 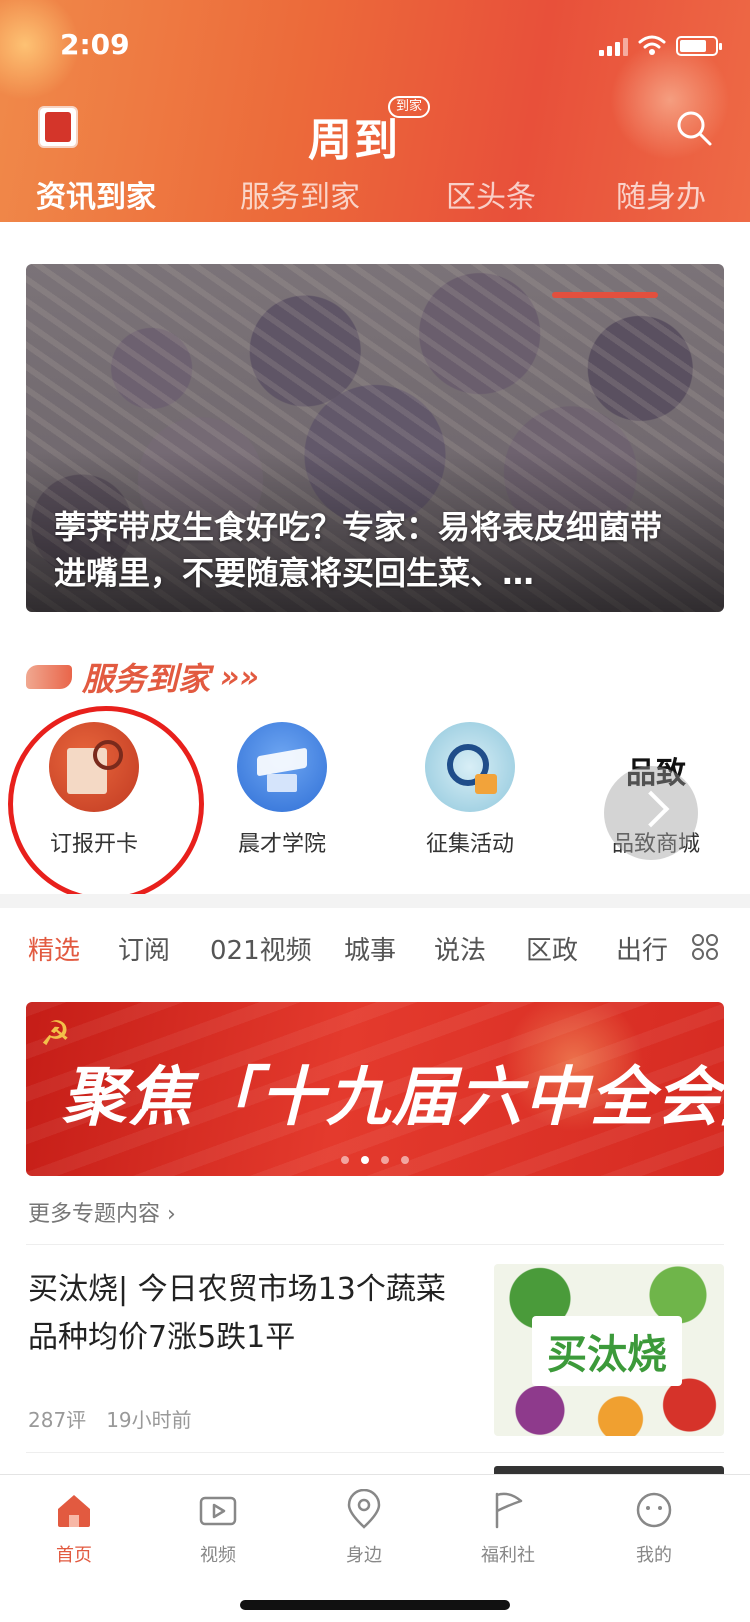 I want to click on profile-face-icon, so click(x=654, y=1510).